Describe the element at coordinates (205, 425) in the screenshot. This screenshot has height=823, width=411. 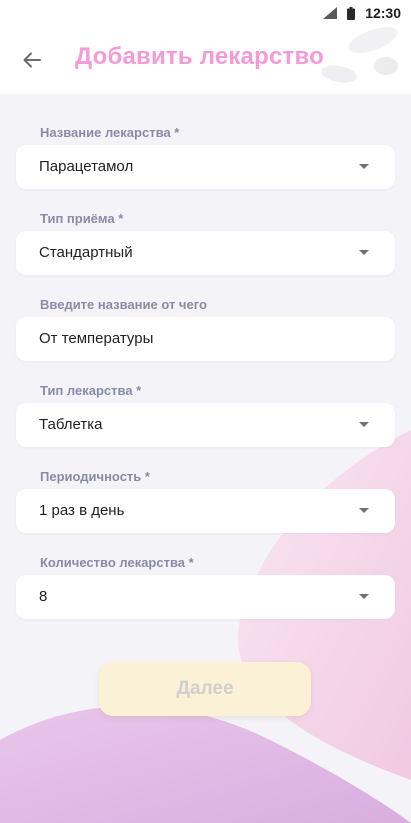
I see `medicine-type-dropdown: Таблетка` at that location.